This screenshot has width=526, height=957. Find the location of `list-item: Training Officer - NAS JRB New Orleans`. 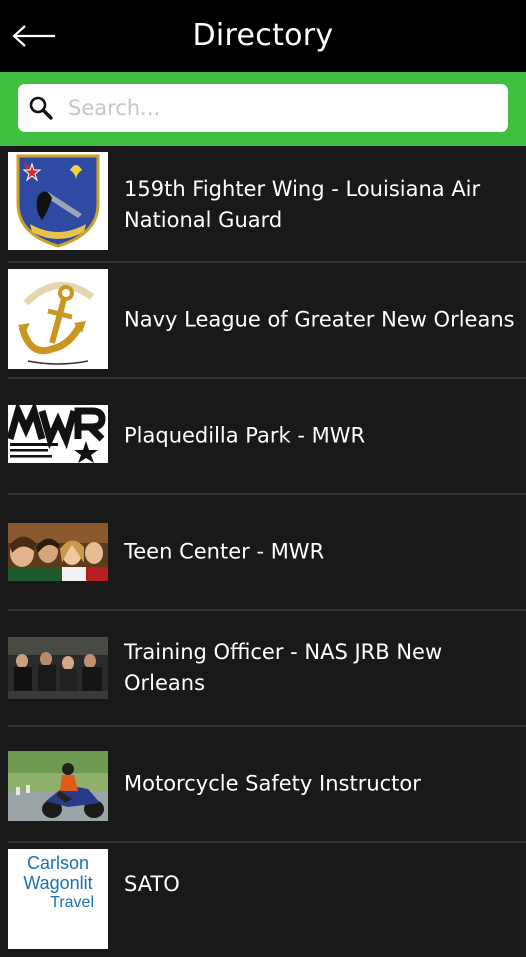

list-item: Training Officer - NAS JRB New Orleans is located at coordinates (263, 668).